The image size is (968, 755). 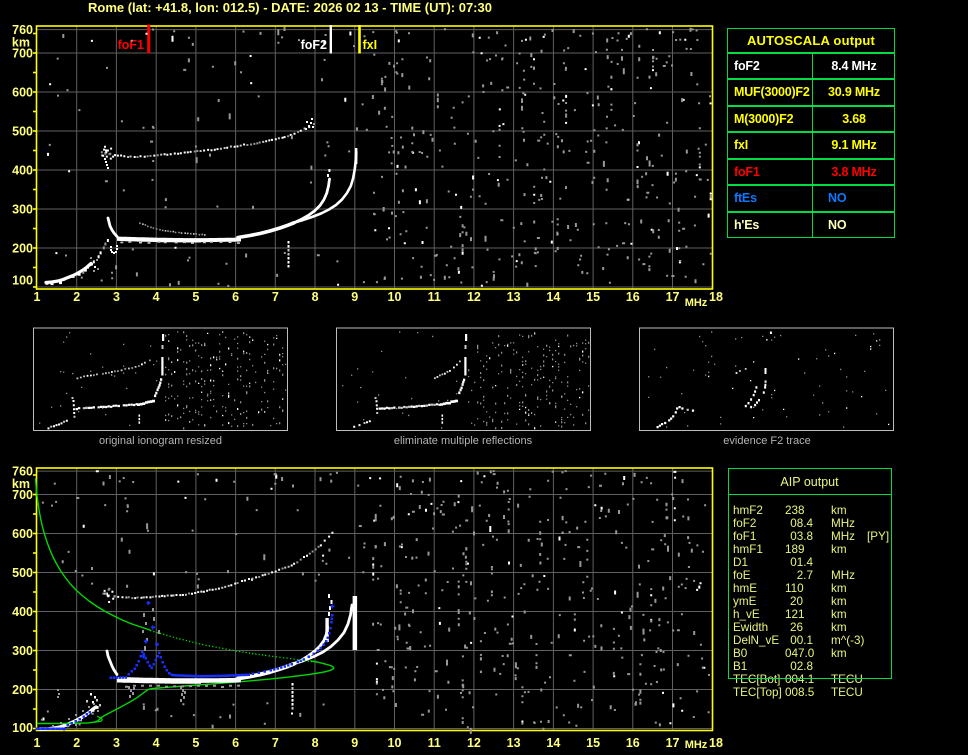 I want to click on svg-text: foF1, so click(x=131, y=45).